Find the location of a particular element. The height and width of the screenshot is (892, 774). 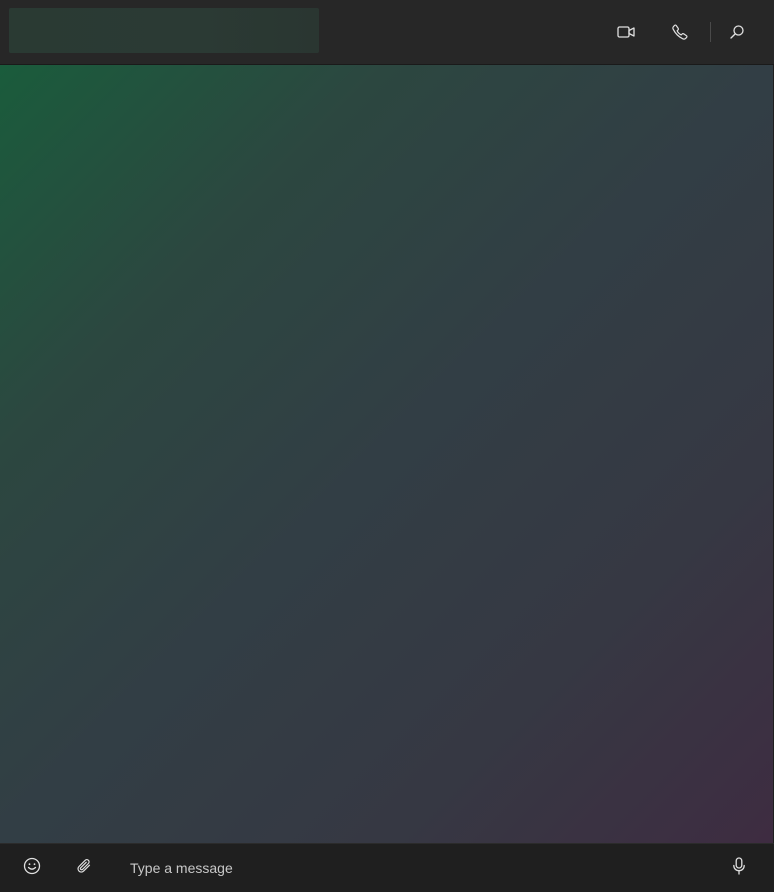

paperclip-icon is located at coordinates (84, 868).